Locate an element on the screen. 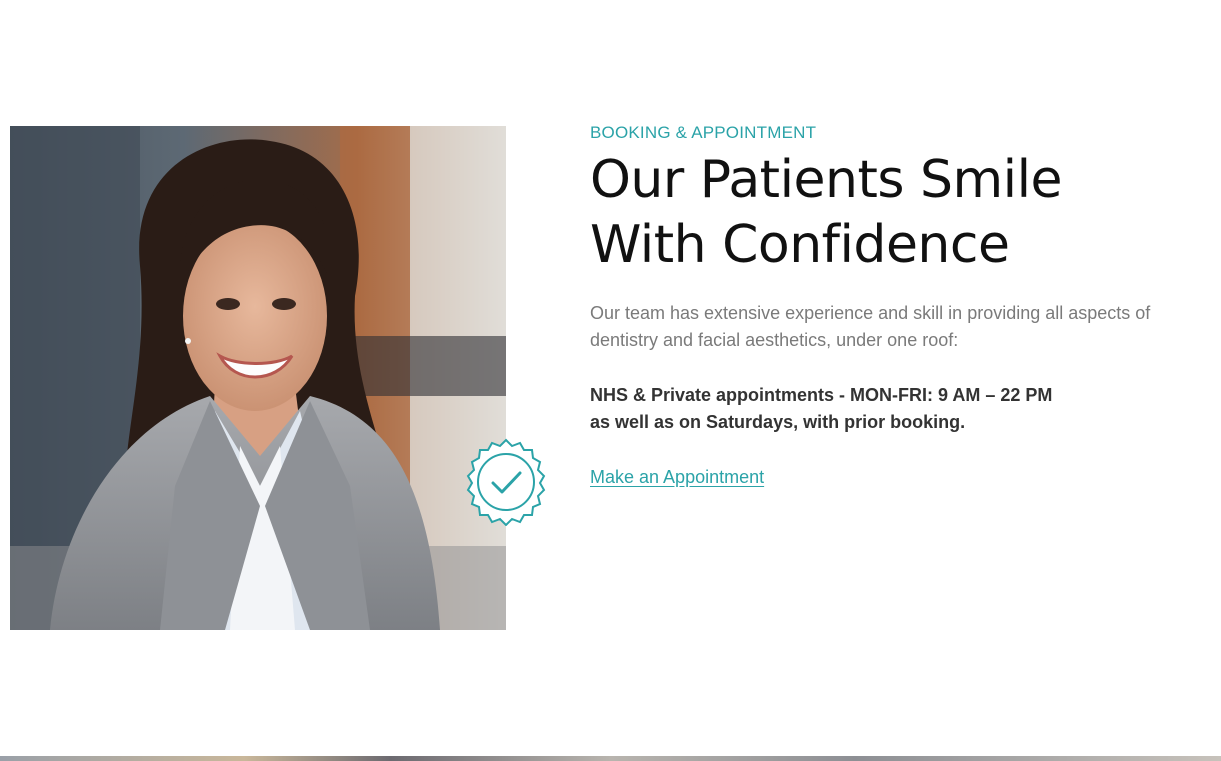 This screenshot has height=761, width=1221. heading-line-2: With Confidence is located at coordinates (800, 245).